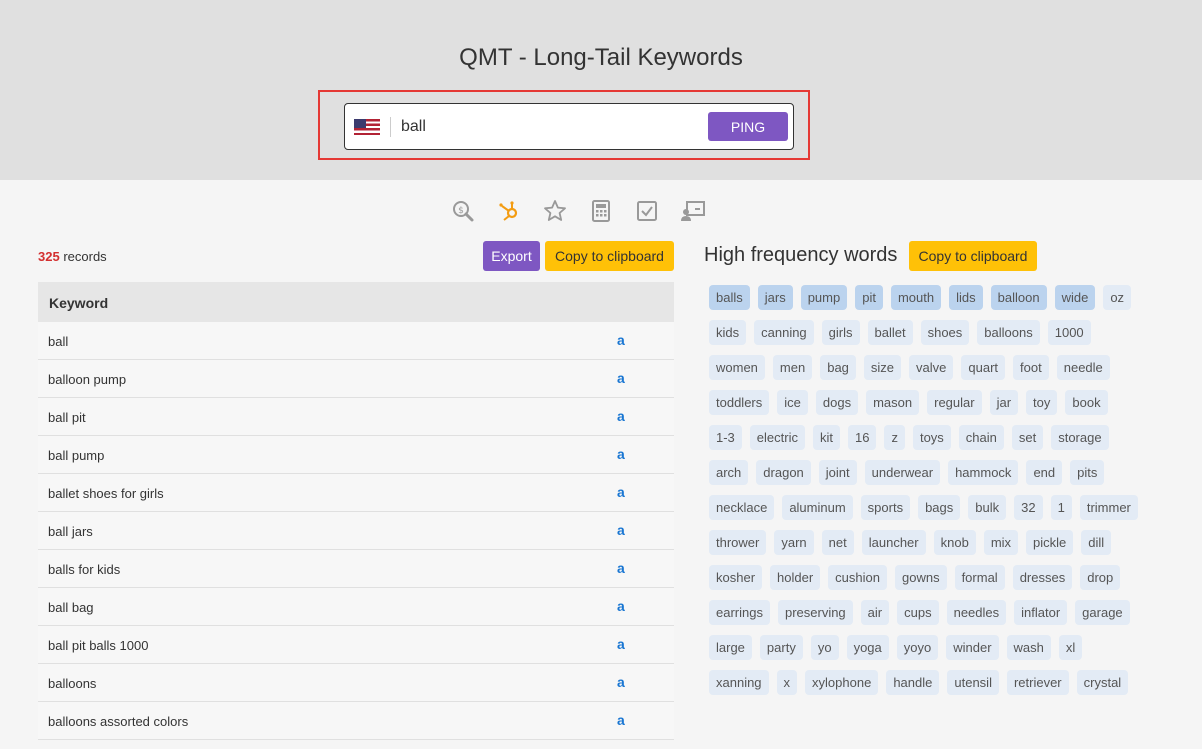  I want to click on word-tag: net, so click(837, 542).